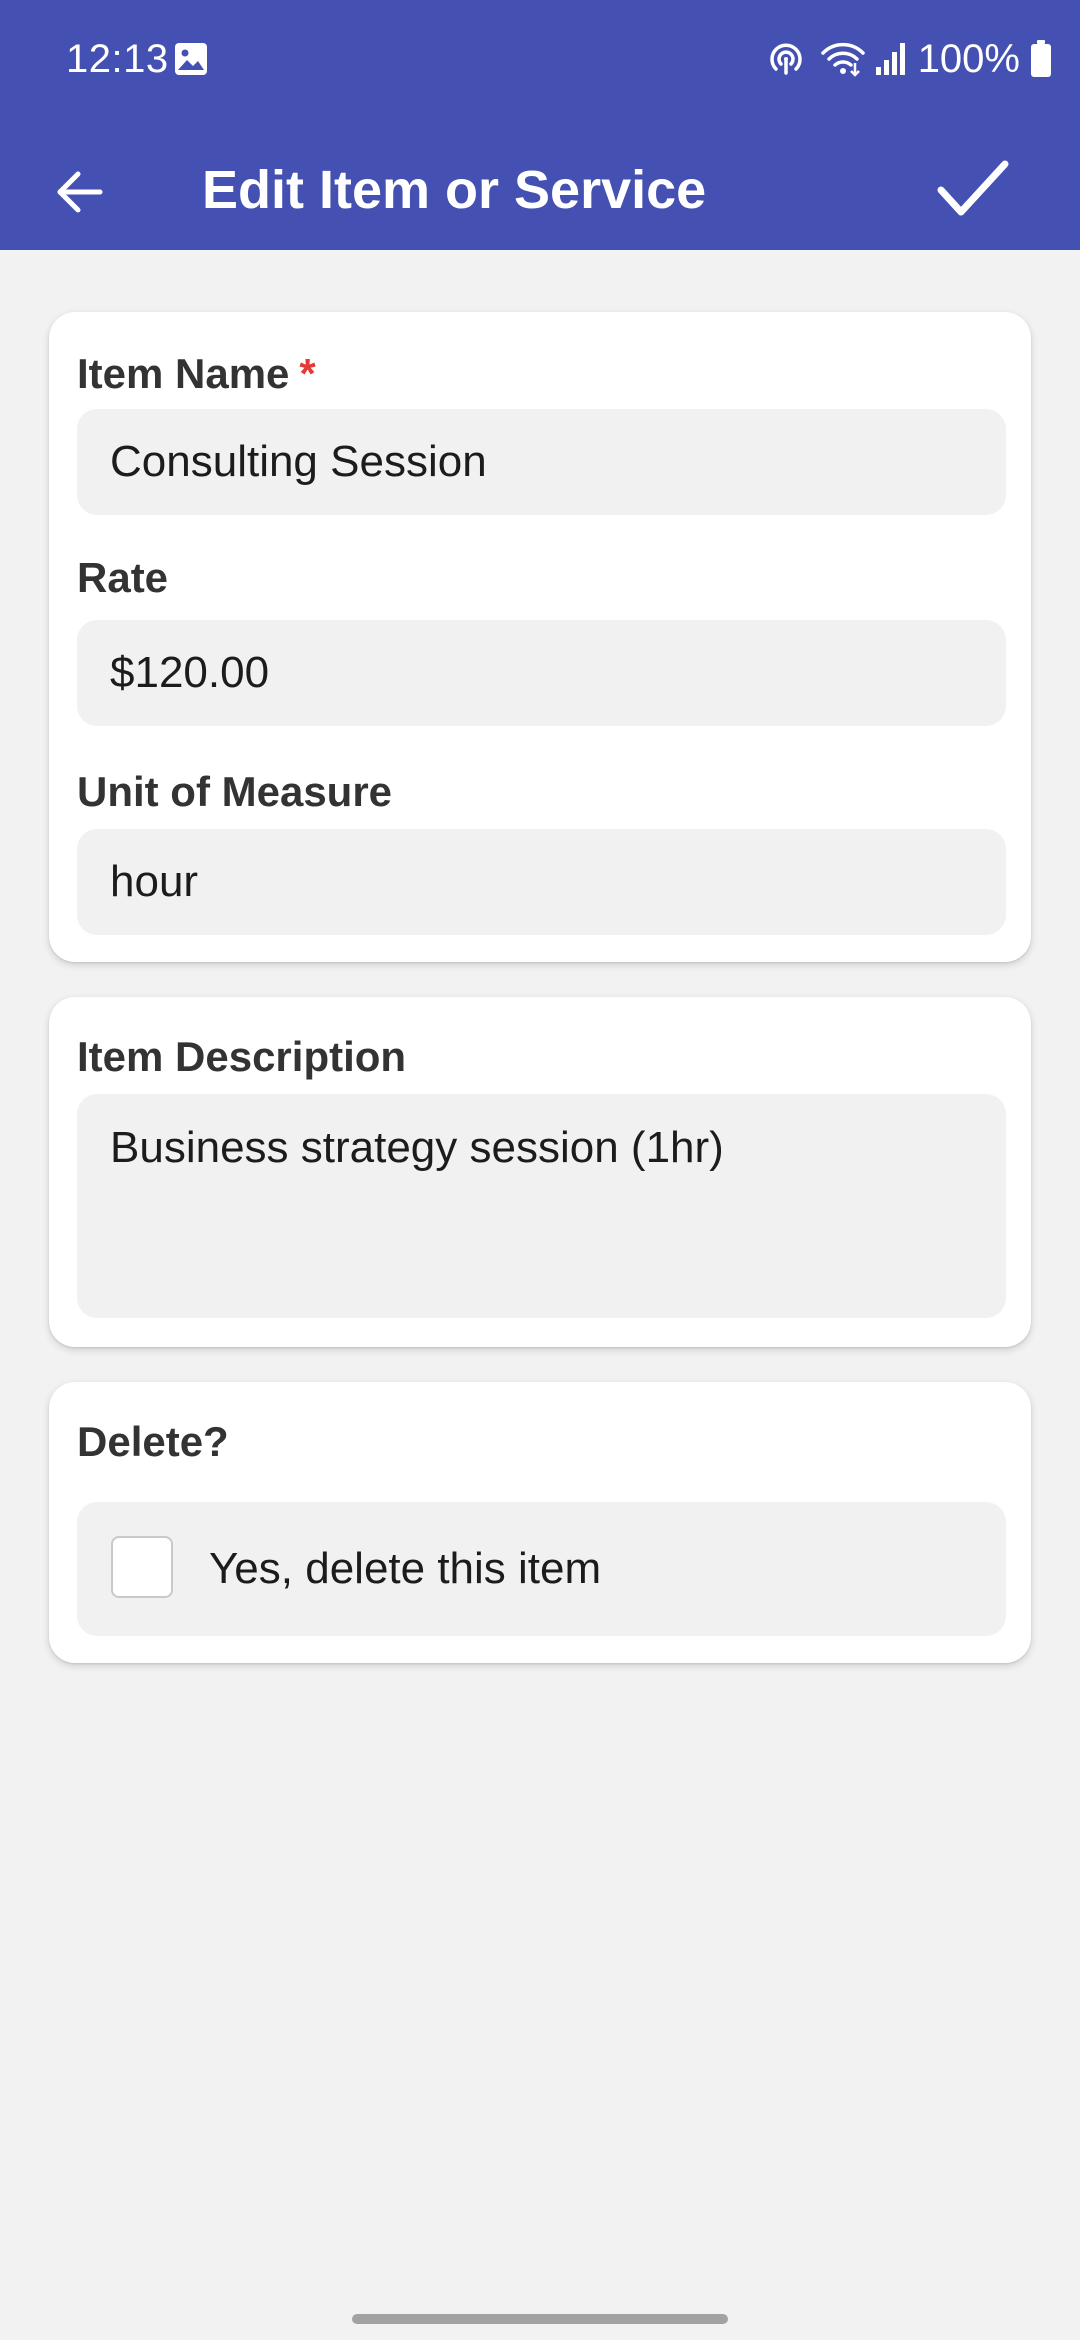  I want to click on item-name-label: Item Name *, so click(196, 374).